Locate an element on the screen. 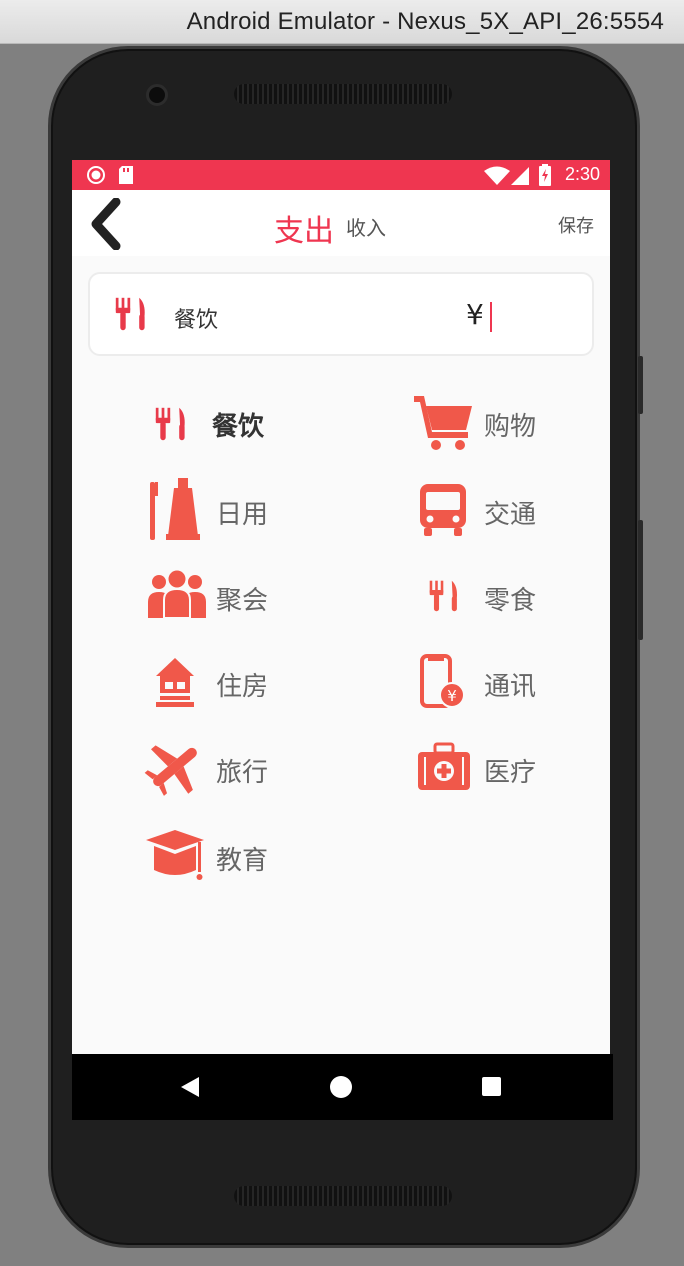 This screenshot has width=684, height=1266. category-label: 交通 is located at coordinates (510, 515).